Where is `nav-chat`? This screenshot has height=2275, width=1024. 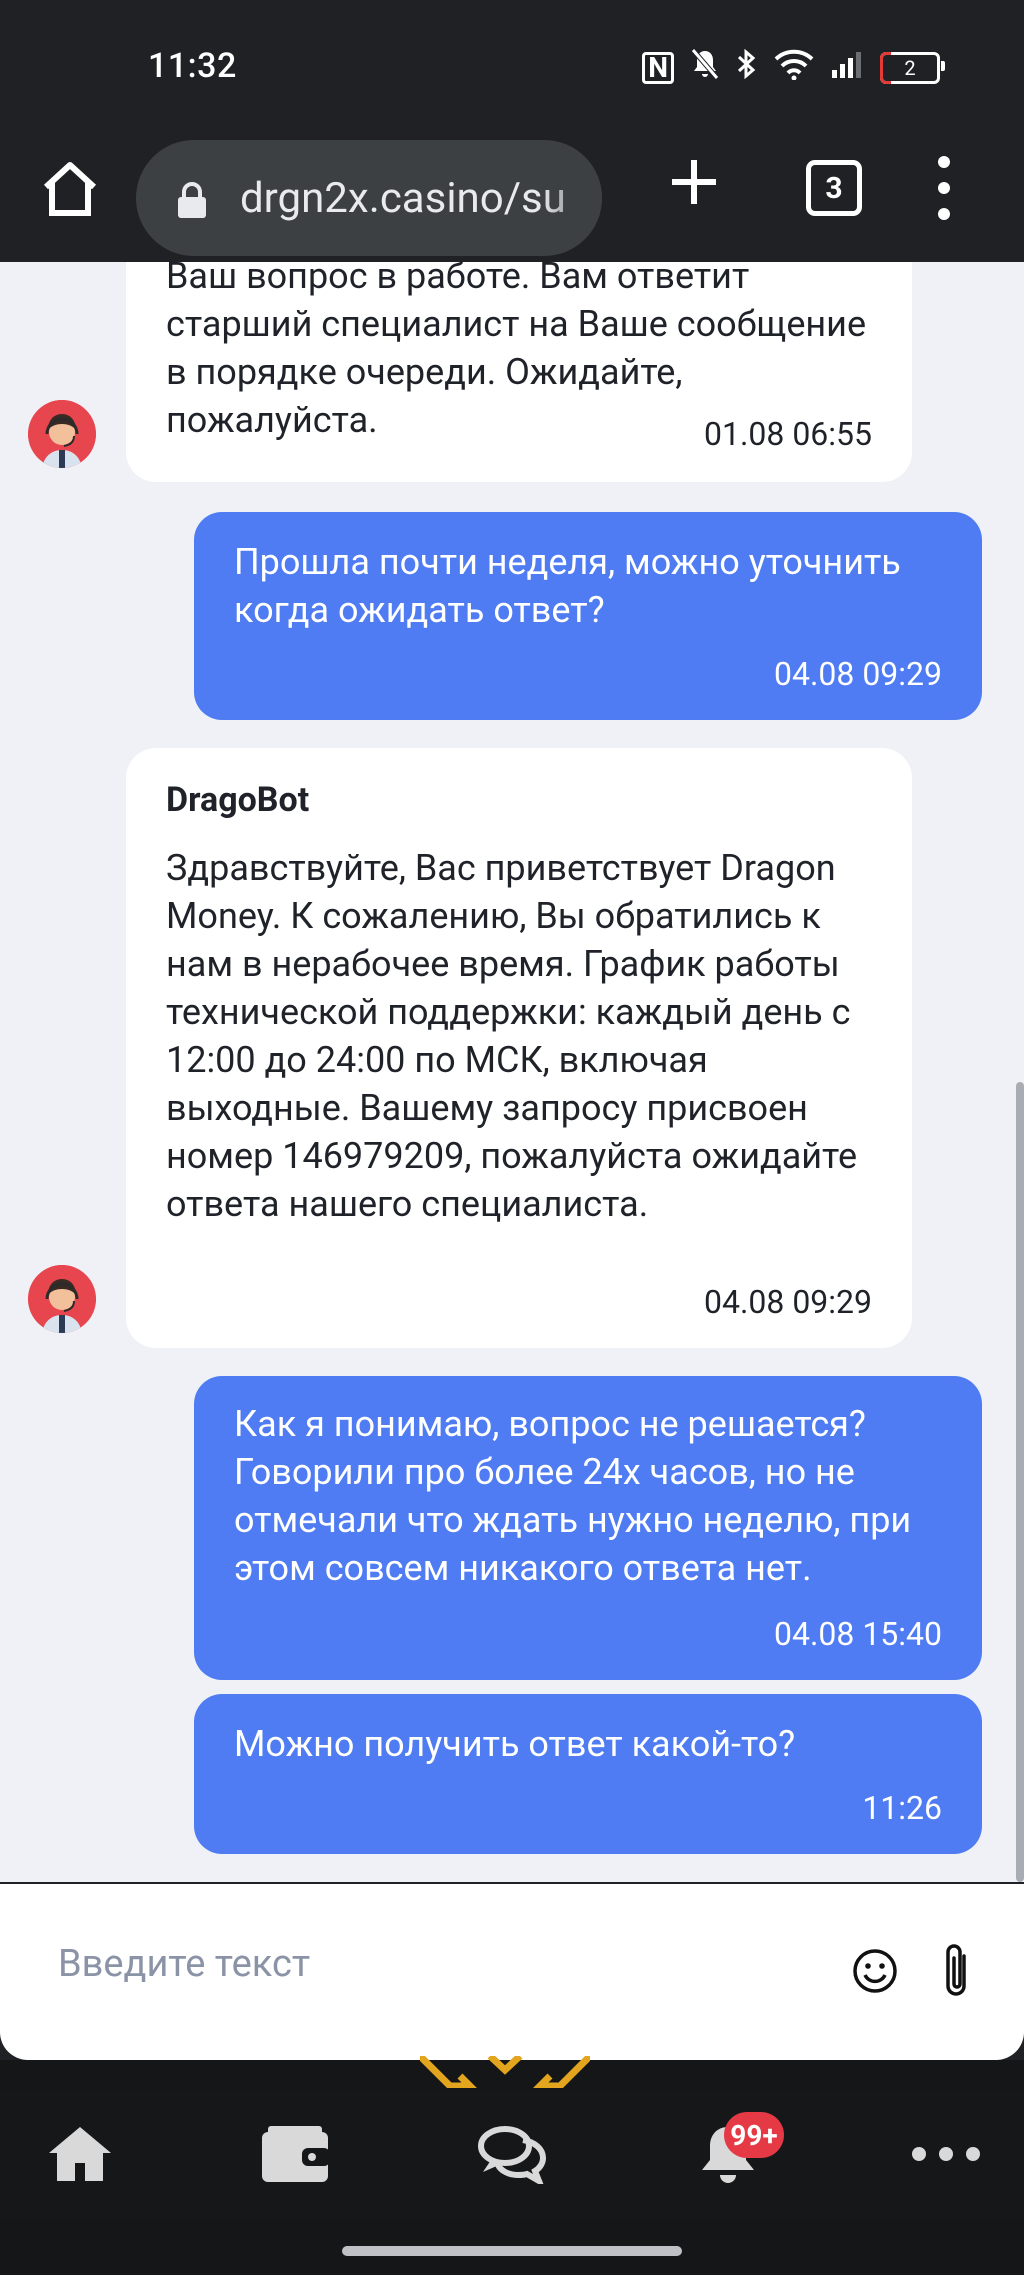 nav-chat is located at coordinates (512, 2154).